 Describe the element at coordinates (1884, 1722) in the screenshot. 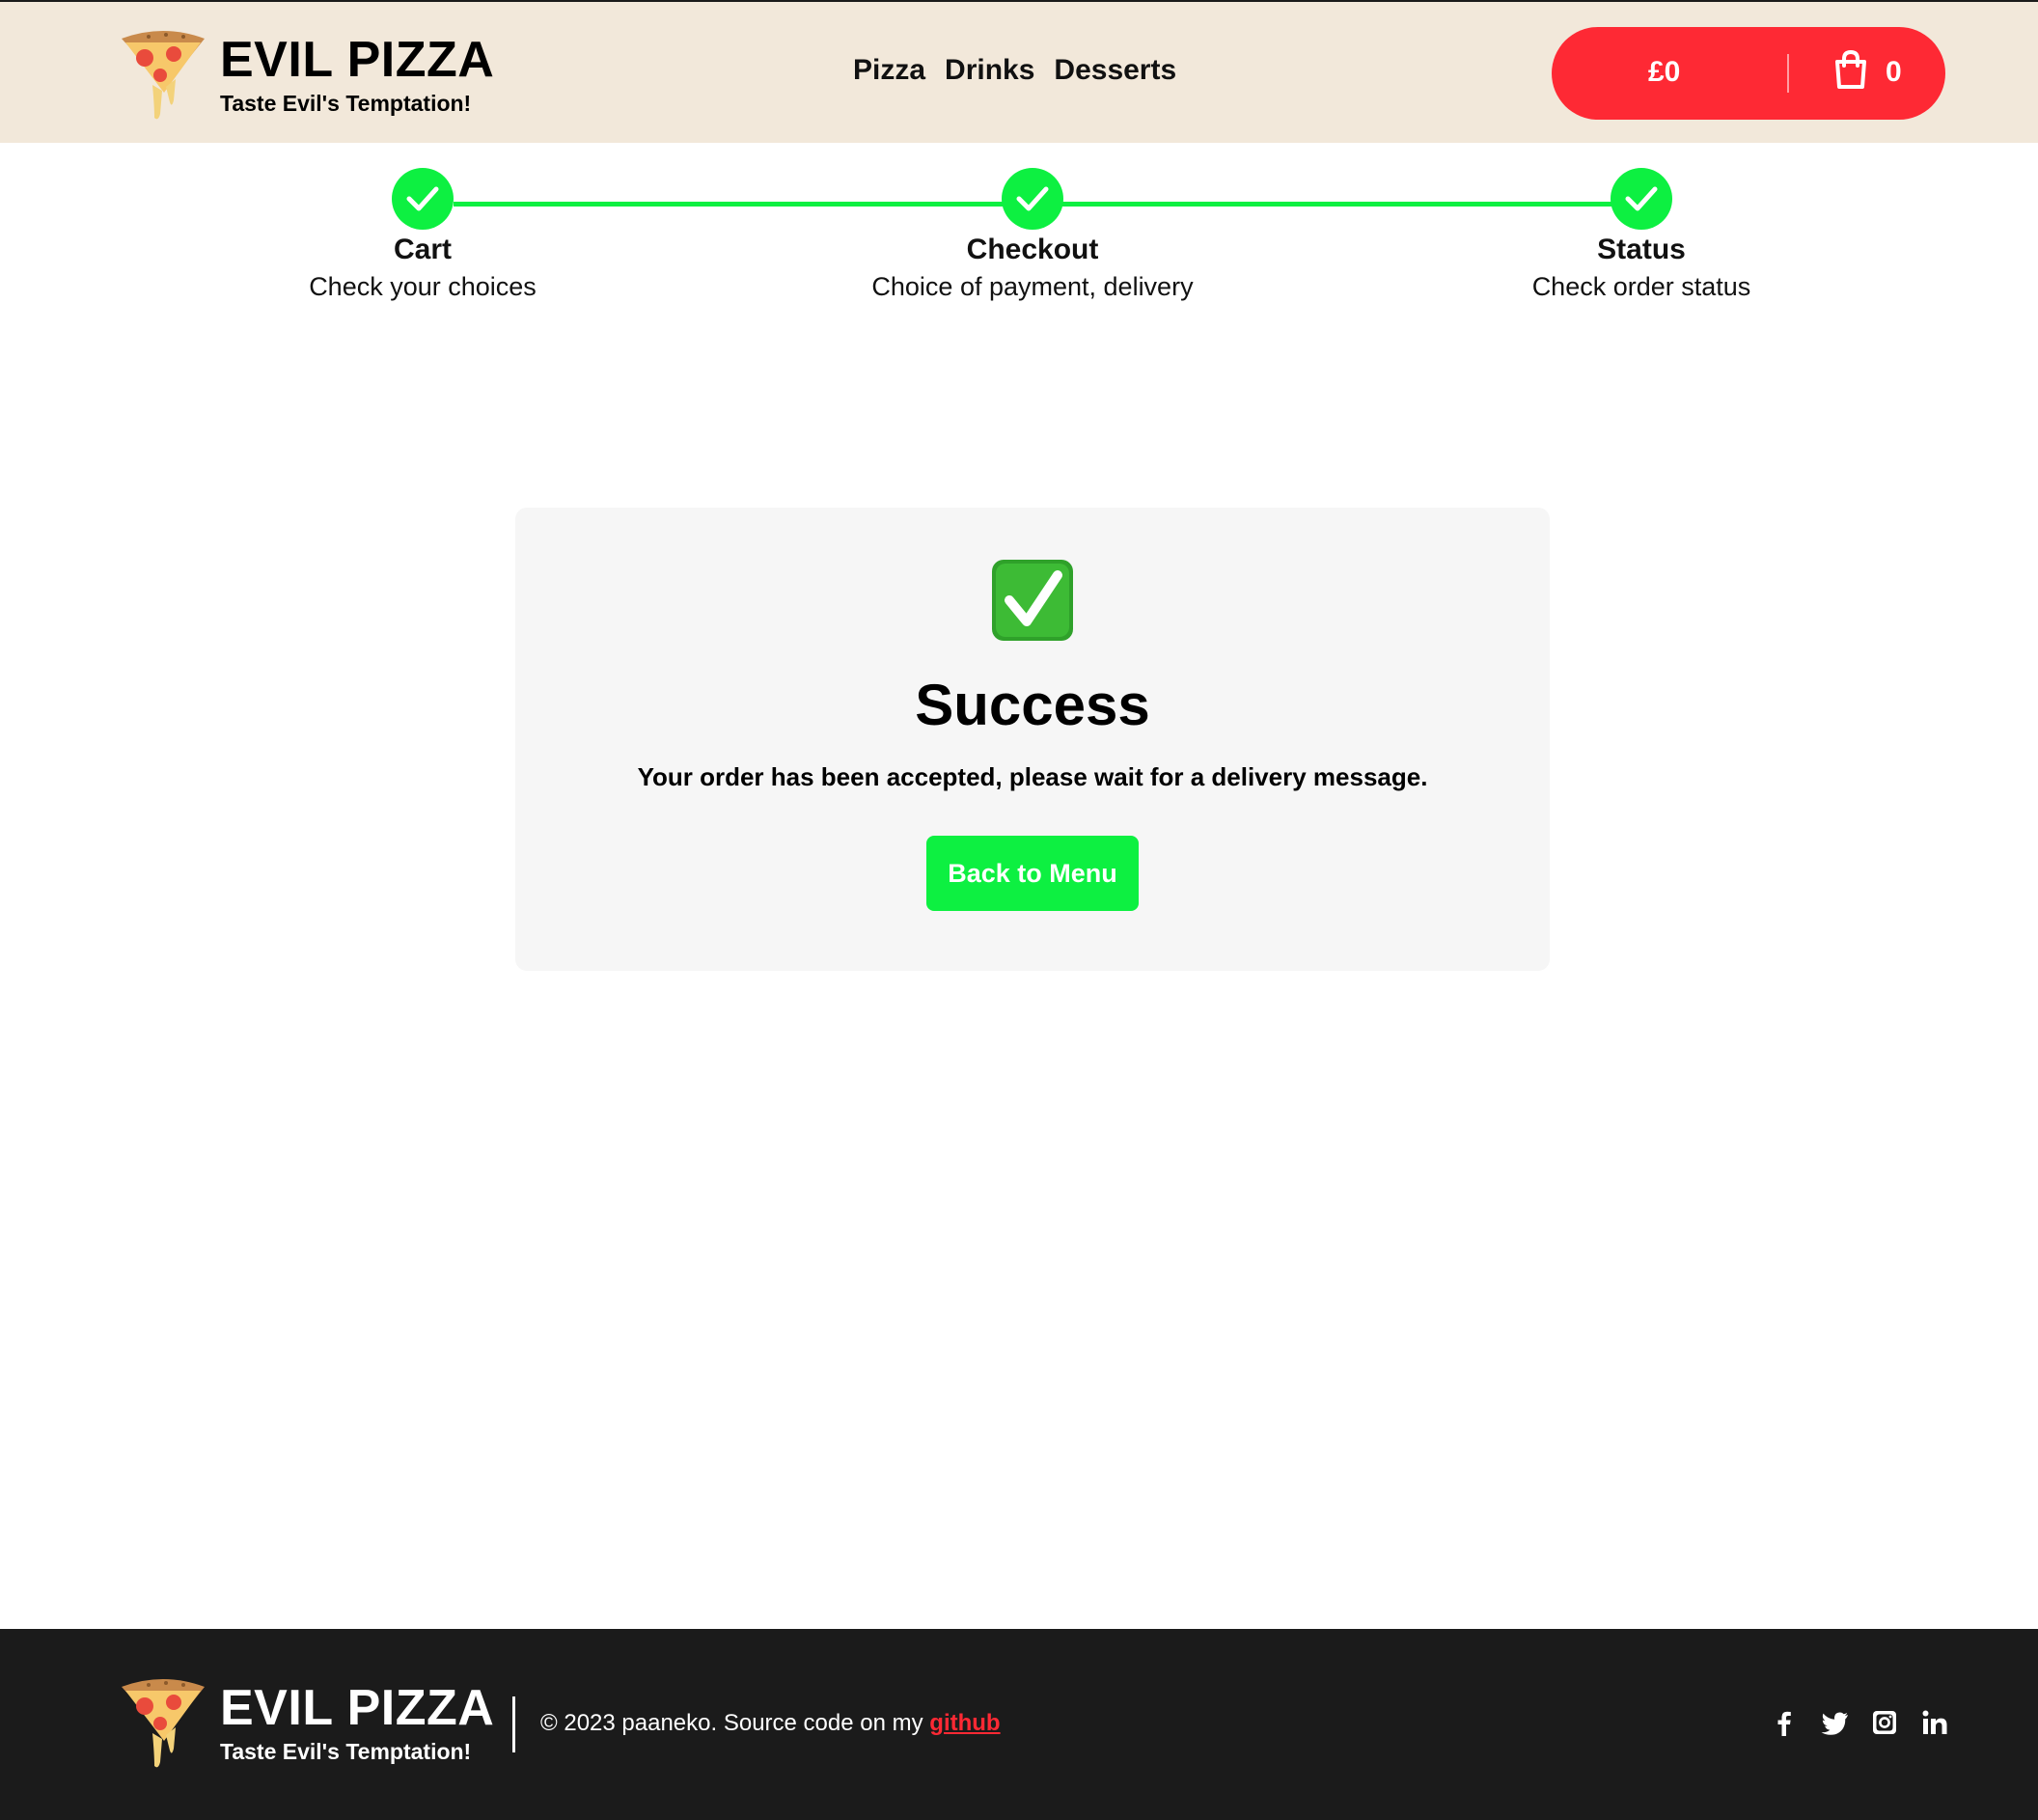

I see `instagram-icon` at that location.